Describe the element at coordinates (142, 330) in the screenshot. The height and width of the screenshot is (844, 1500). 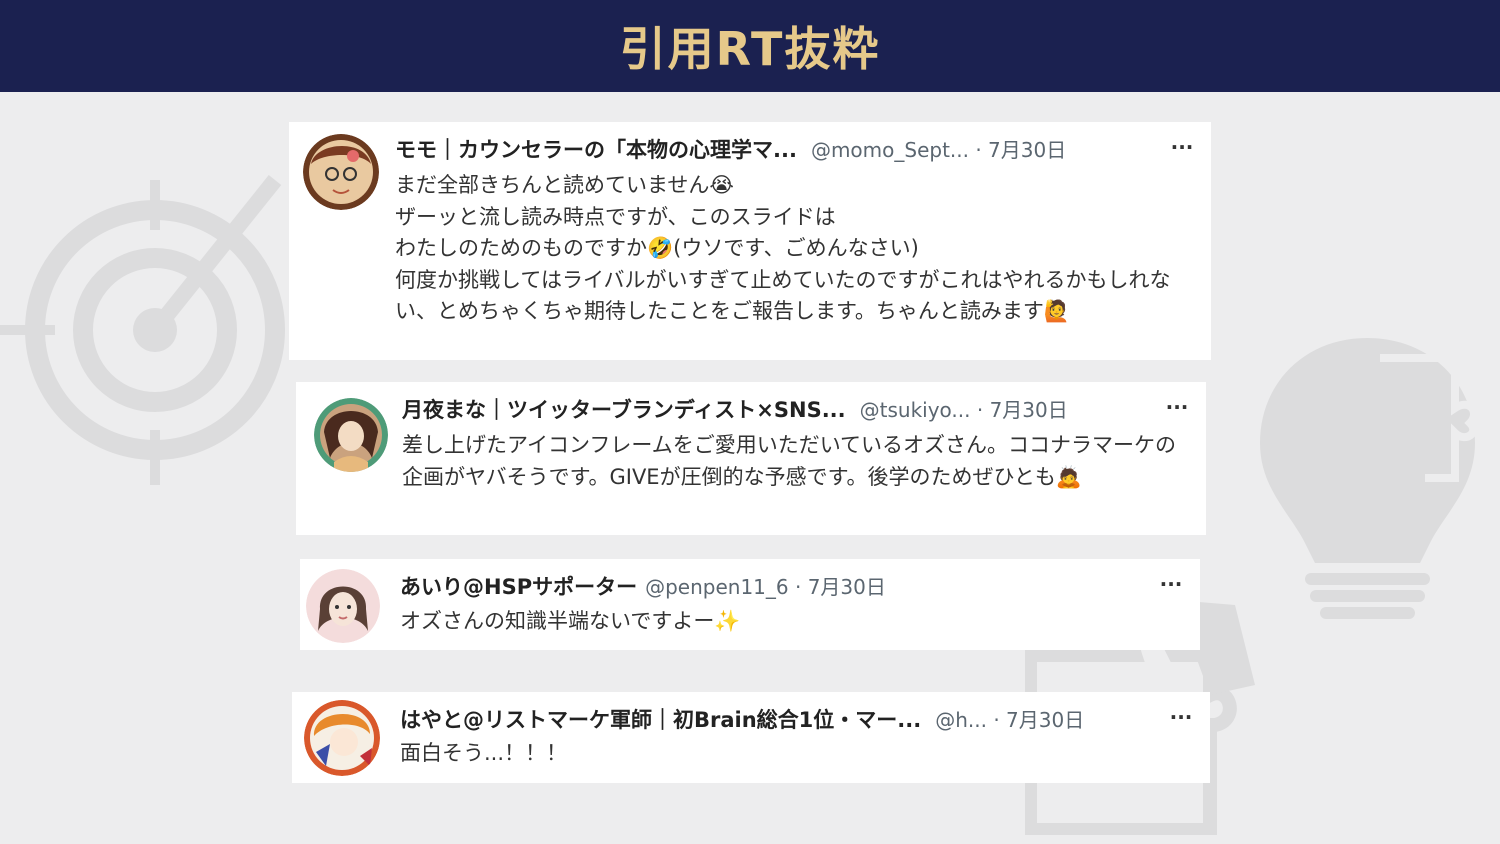
I see `target-icon` at that location.